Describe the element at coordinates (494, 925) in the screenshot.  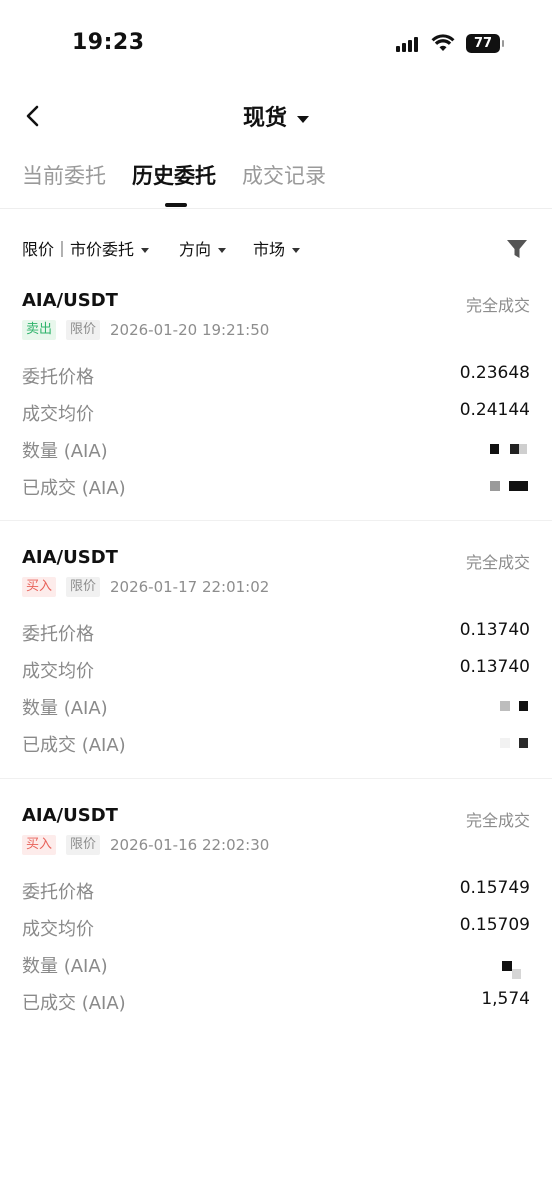
I see `row-value: 0.15709` at that location.